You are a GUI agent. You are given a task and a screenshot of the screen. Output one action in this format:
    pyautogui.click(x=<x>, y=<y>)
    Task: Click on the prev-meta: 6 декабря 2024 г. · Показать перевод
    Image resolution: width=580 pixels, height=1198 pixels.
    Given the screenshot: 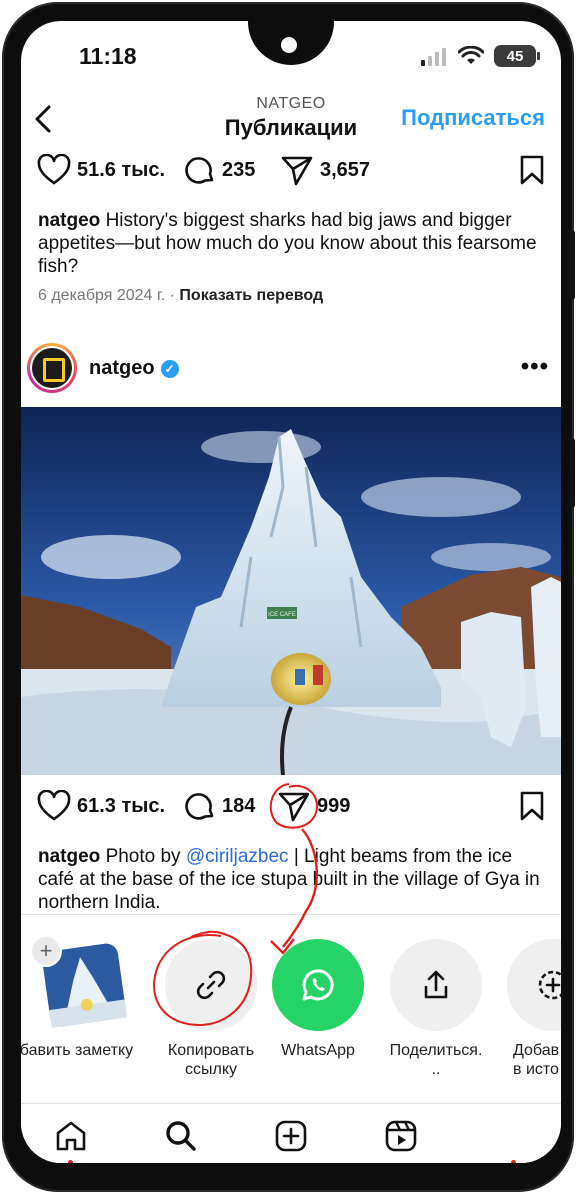 What is the action you would take?
    pyautogui.click(x=180, y=296)
    